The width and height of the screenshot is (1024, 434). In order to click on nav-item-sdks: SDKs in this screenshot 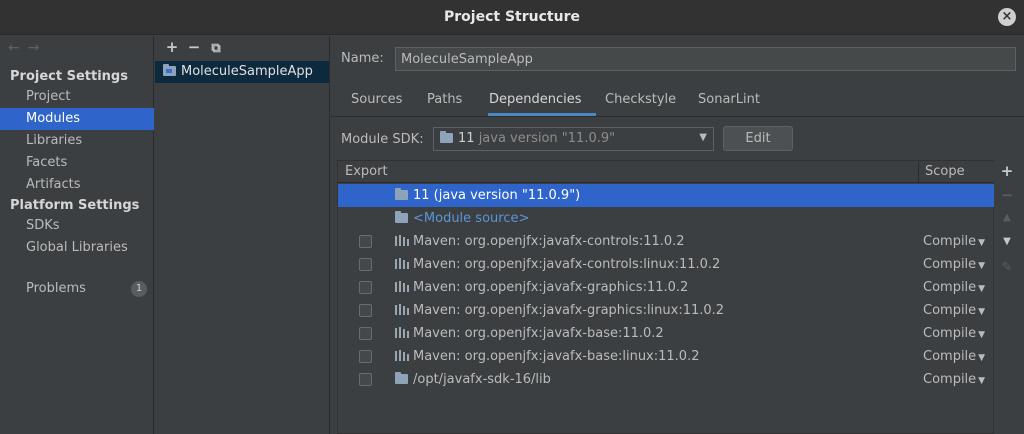, I will do `click(77, 226)`.